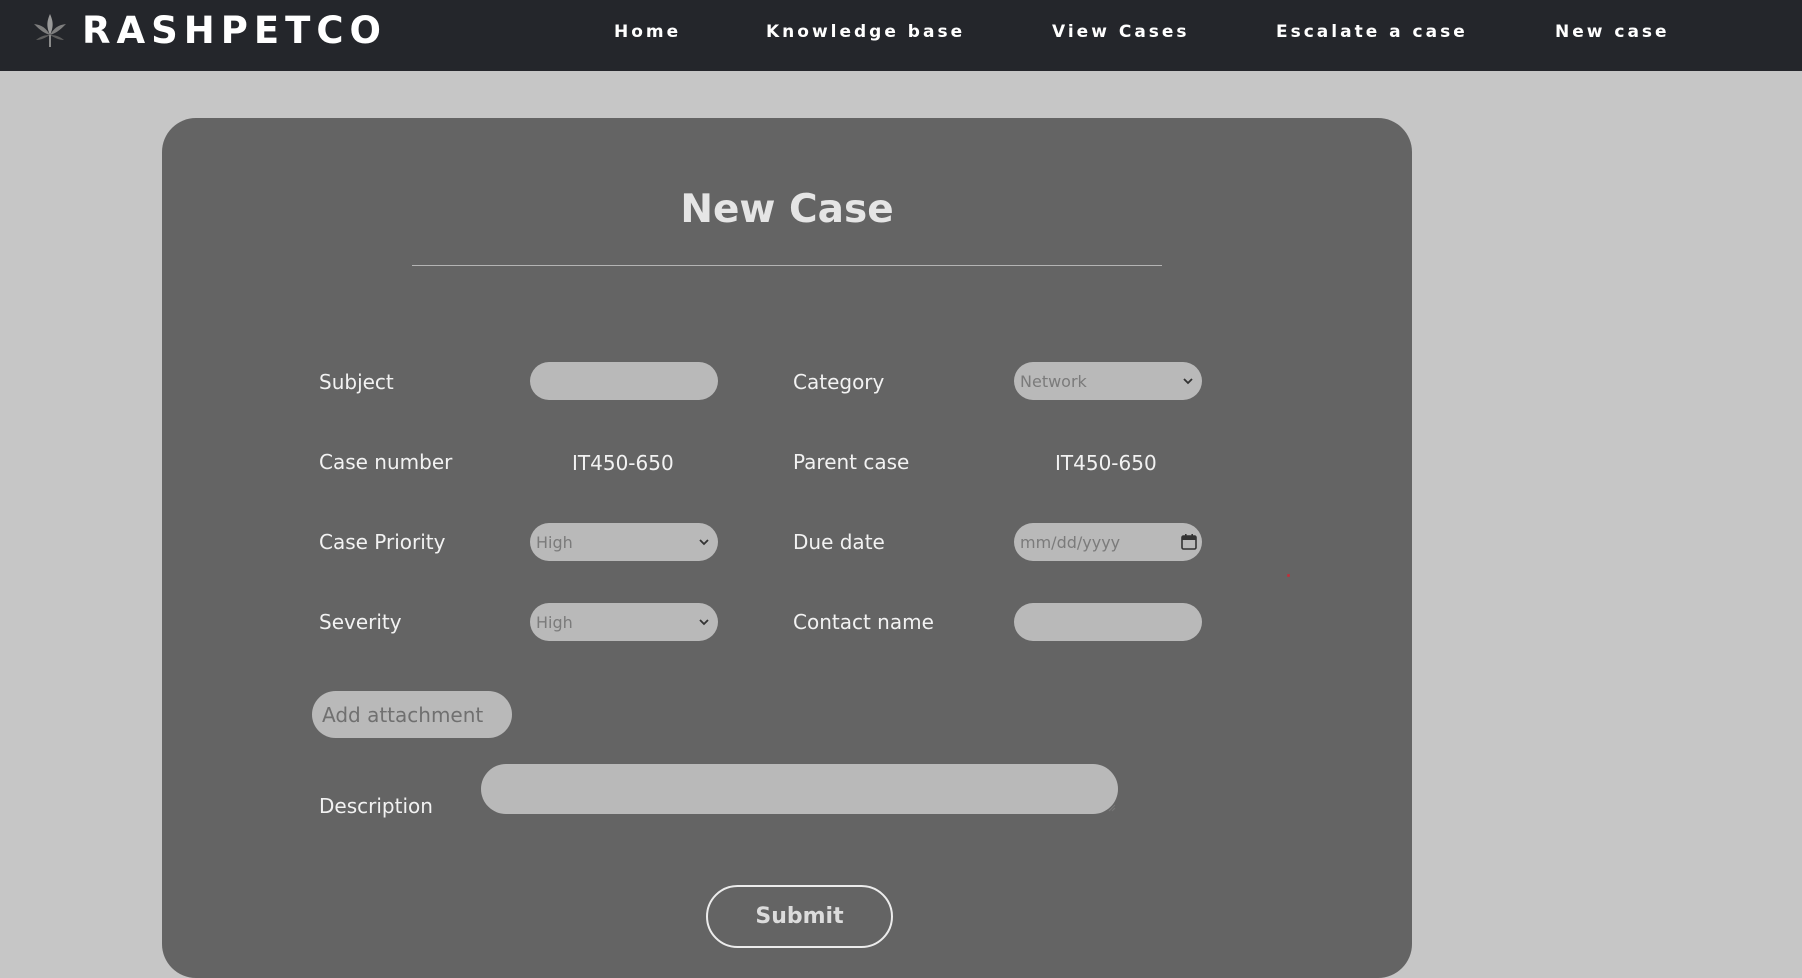 The image size is (1802, 978). What do you see at coordinates (234, 30) in the screenshot?
I see `brand-name: RASHPETCO` at bounding box center [234, 30].